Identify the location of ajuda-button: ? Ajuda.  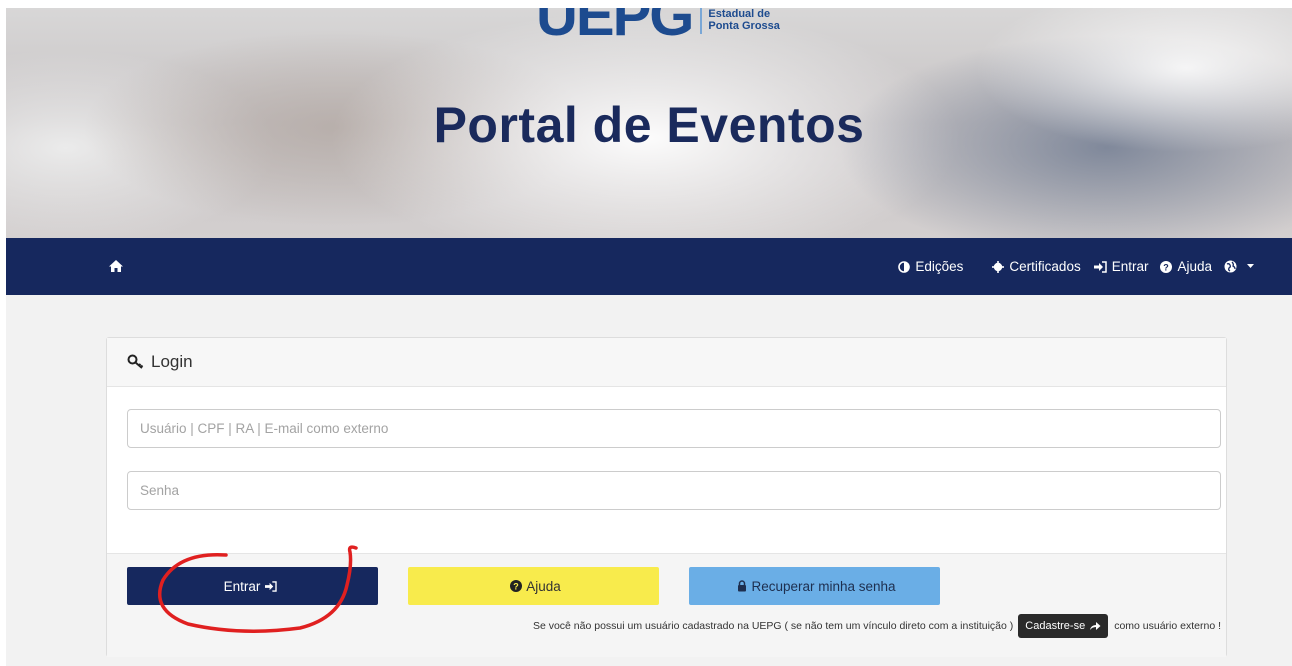
(533, 586).